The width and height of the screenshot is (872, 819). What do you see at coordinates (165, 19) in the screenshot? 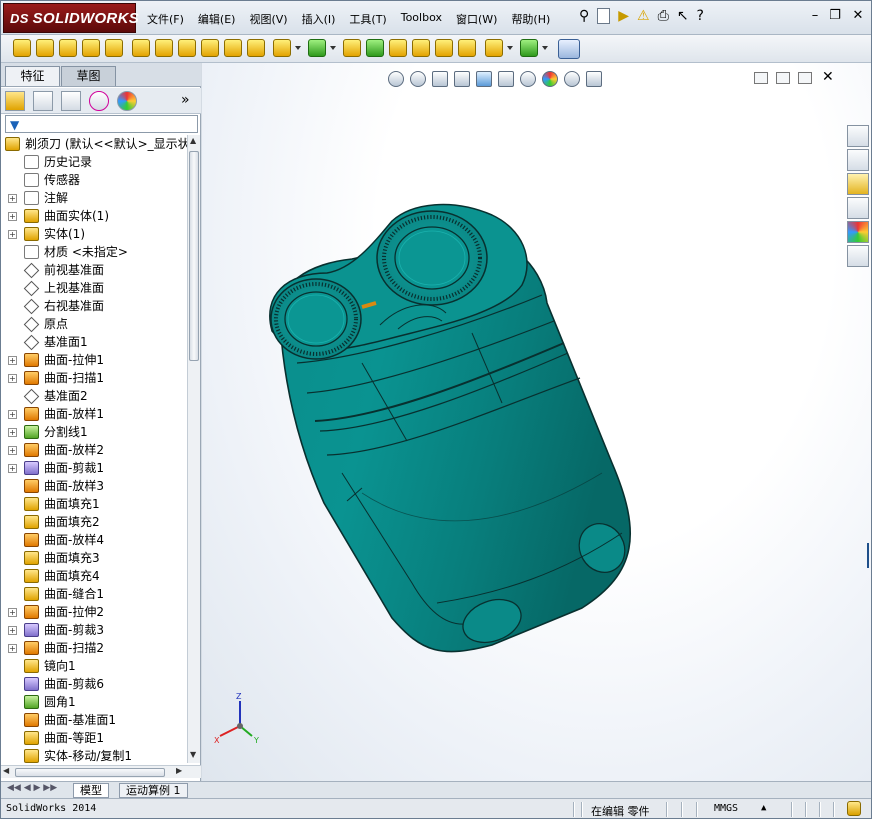
I see `menu-file: 文件(F)` at bounding box center [165, 19].